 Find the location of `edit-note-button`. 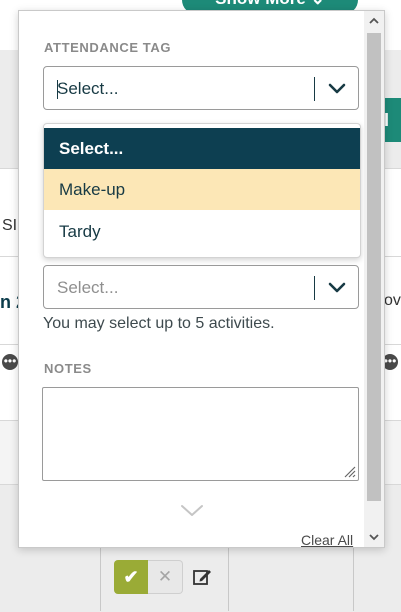

edit-note-button is located at coordinates (202, 577).